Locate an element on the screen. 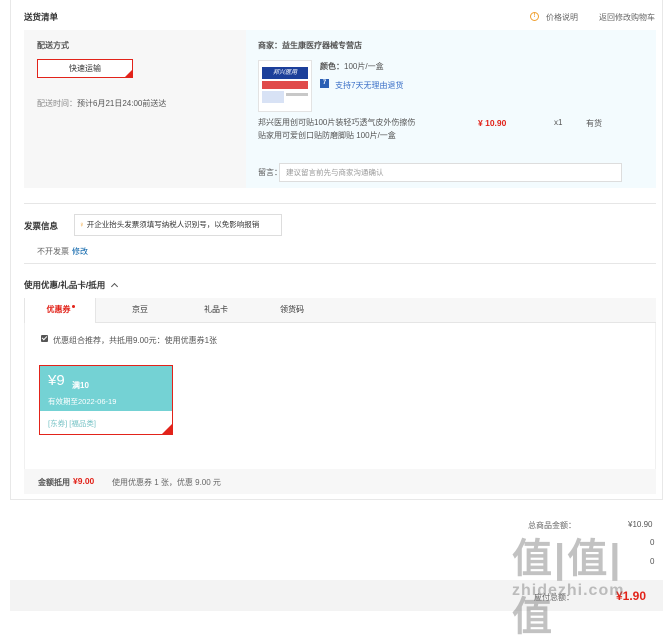 The image size is (663, 642). product-title-line1: 邦兴医用创可贴100片装轻巧透气皮外伤擦伤 is located at coordinates (337, 122).